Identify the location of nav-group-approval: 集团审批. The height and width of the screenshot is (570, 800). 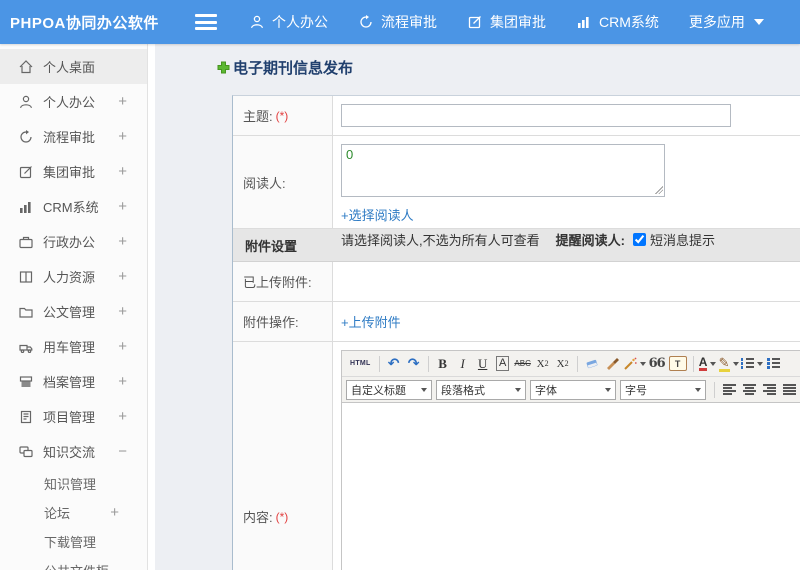
(506, 22).